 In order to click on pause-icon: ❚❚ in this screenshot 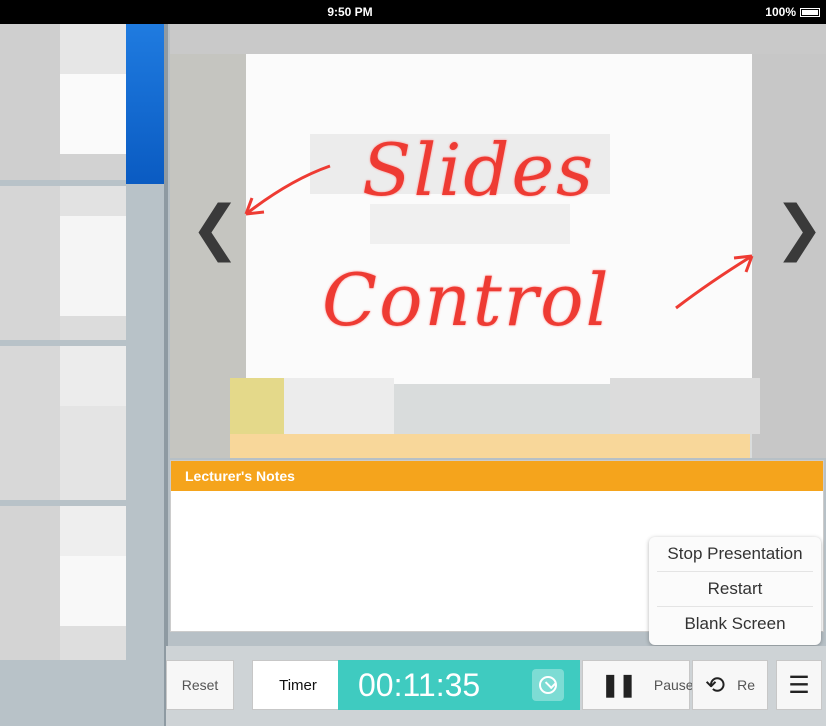, I will do `click(619, 684)`.